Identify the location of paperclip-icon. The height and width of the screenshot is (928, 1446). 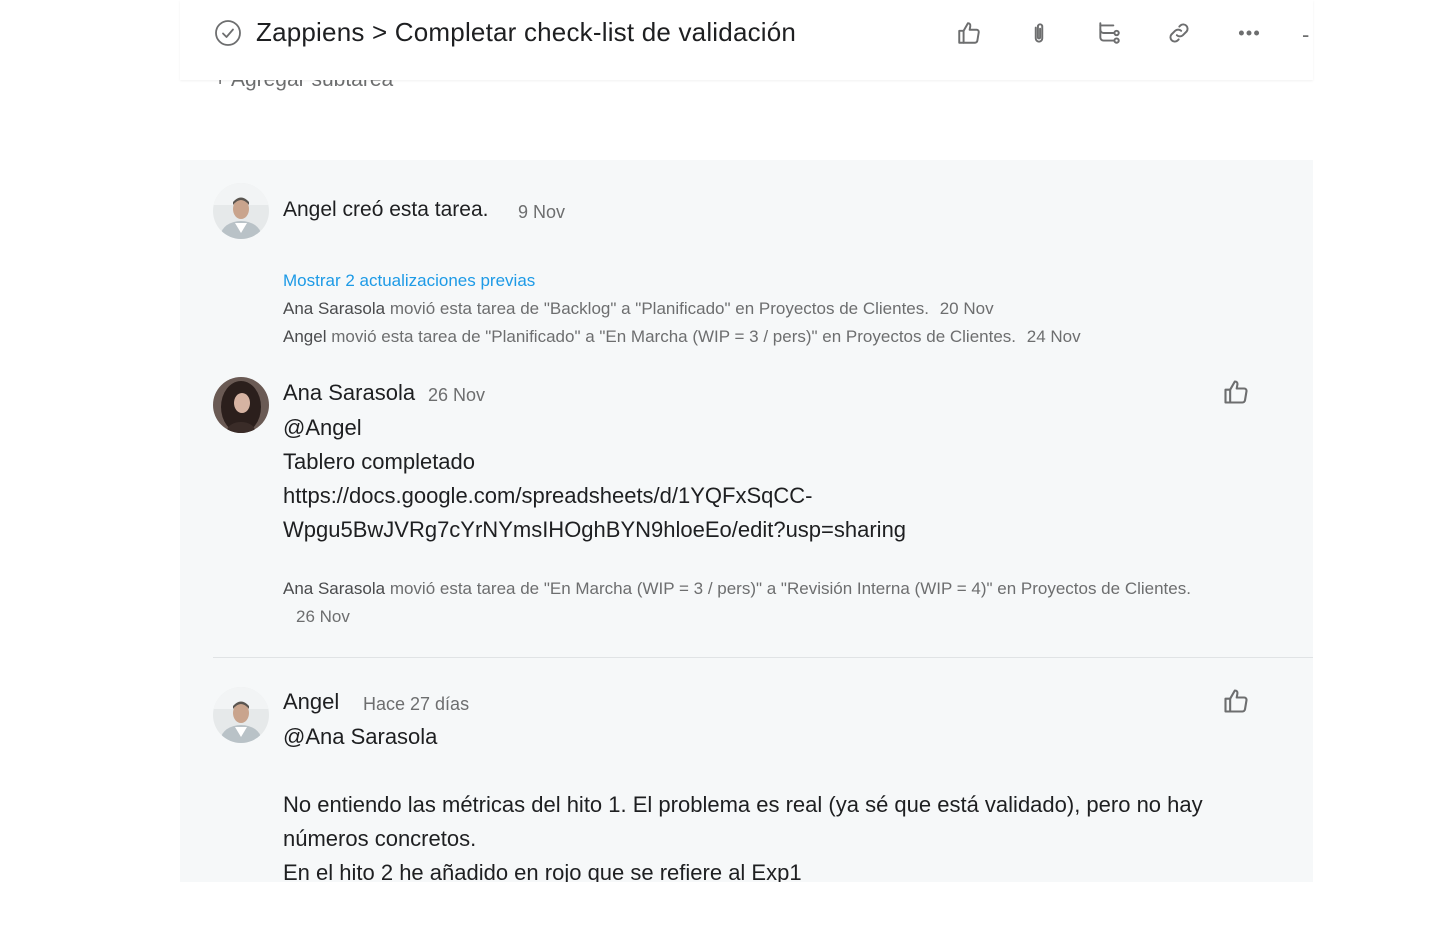
(1039, 33).